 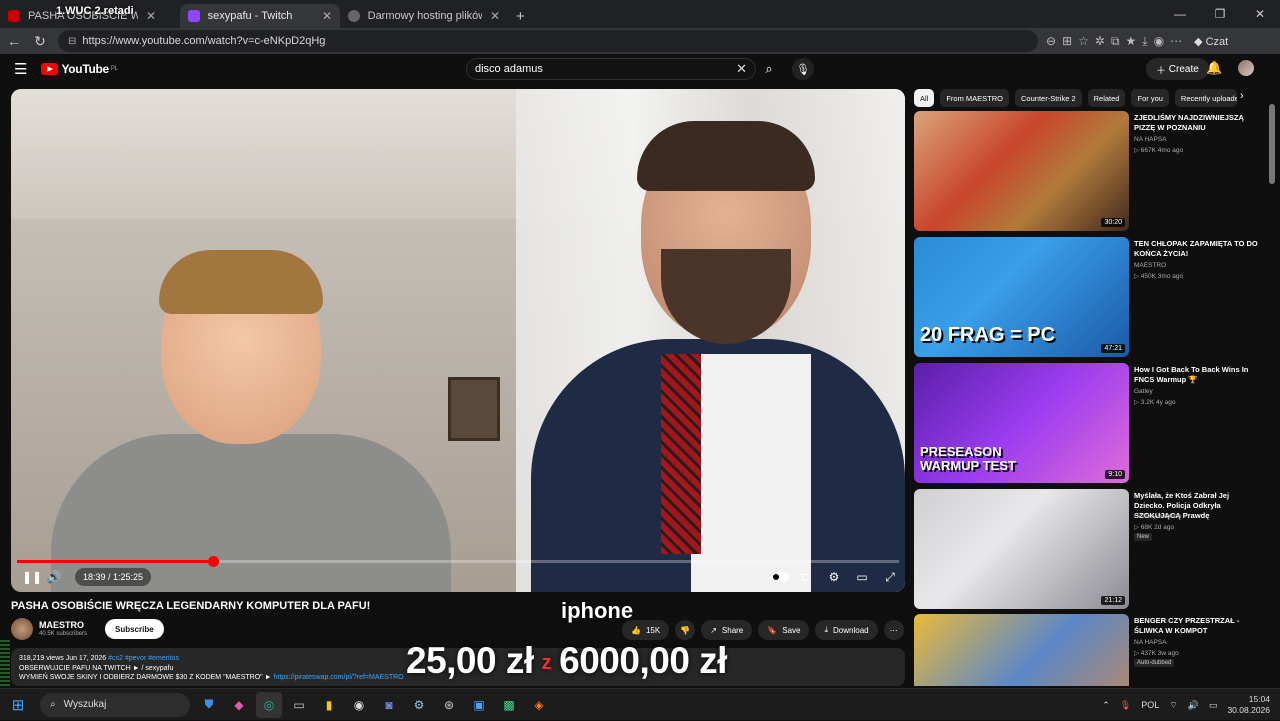 What do you see at coordinates (1115, 41) in the screenshot?
I see `collections-icon: ⧉` at bounding box center [1115, 41].